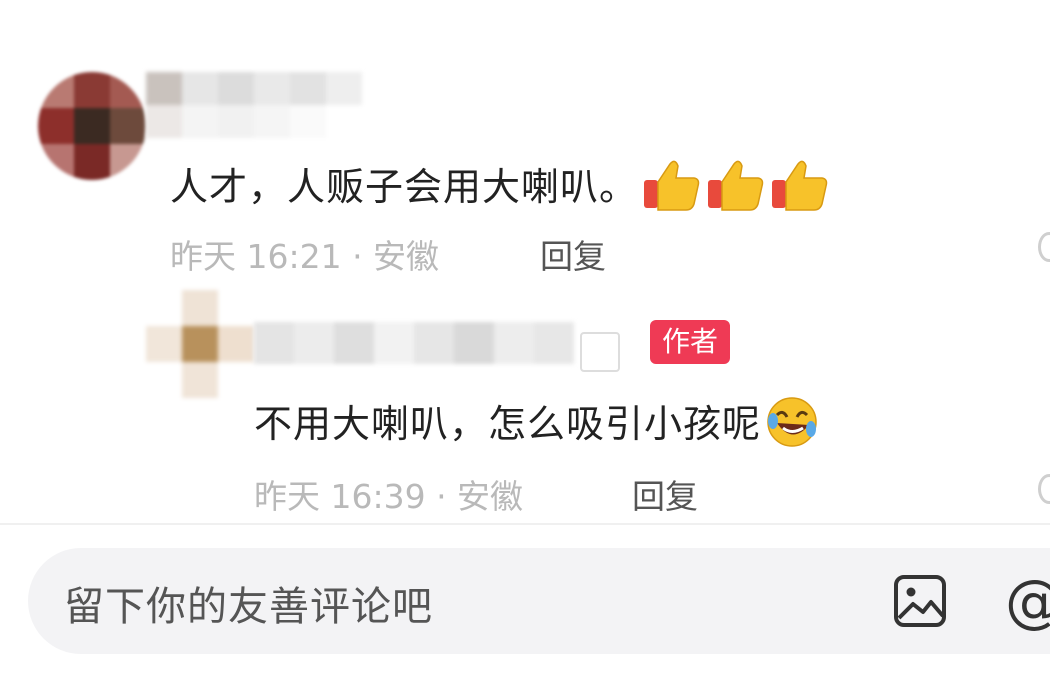  What do you see at coordinates (404, 187) in the screenshot?
I see `comment-body: 人才，人贩子会用大喇叭。` at bounding box center [404, 187].